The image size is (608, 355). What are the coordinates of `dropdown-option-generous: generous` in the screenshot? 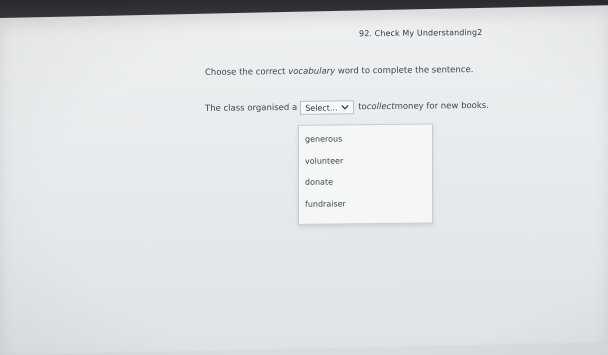 It's located at (323, 138).